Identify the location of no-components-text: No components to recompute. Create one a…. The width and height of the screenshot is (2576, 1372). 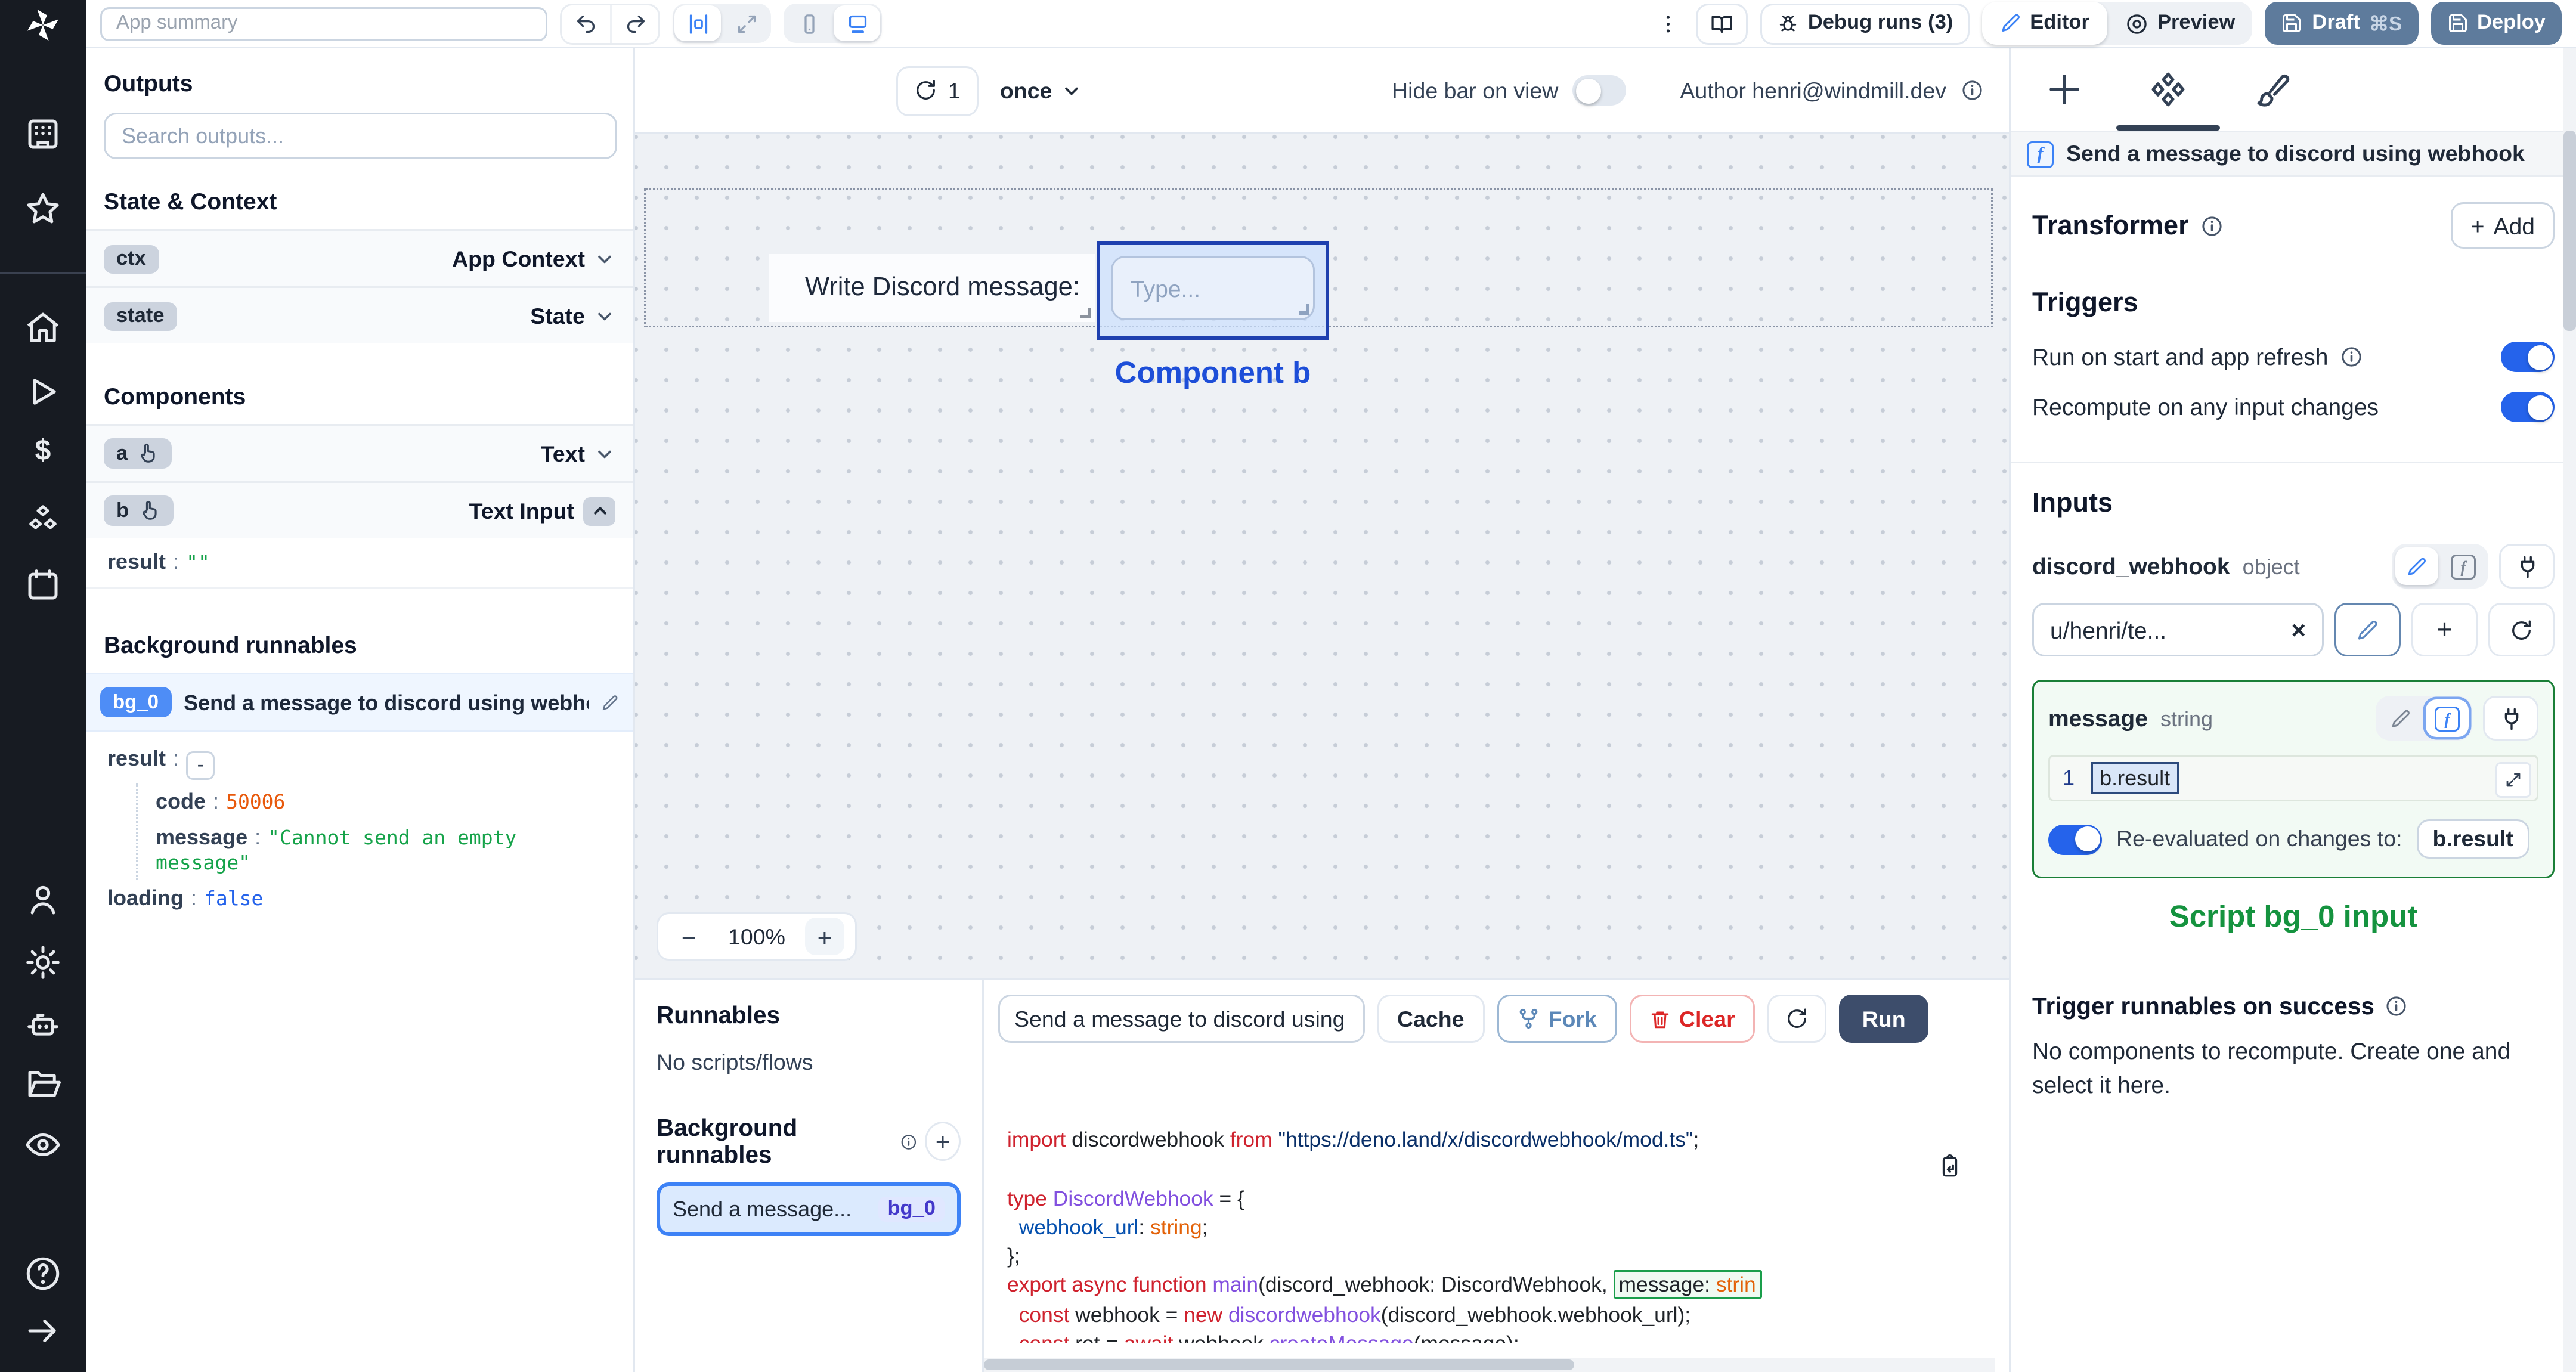
(2271, 1067).